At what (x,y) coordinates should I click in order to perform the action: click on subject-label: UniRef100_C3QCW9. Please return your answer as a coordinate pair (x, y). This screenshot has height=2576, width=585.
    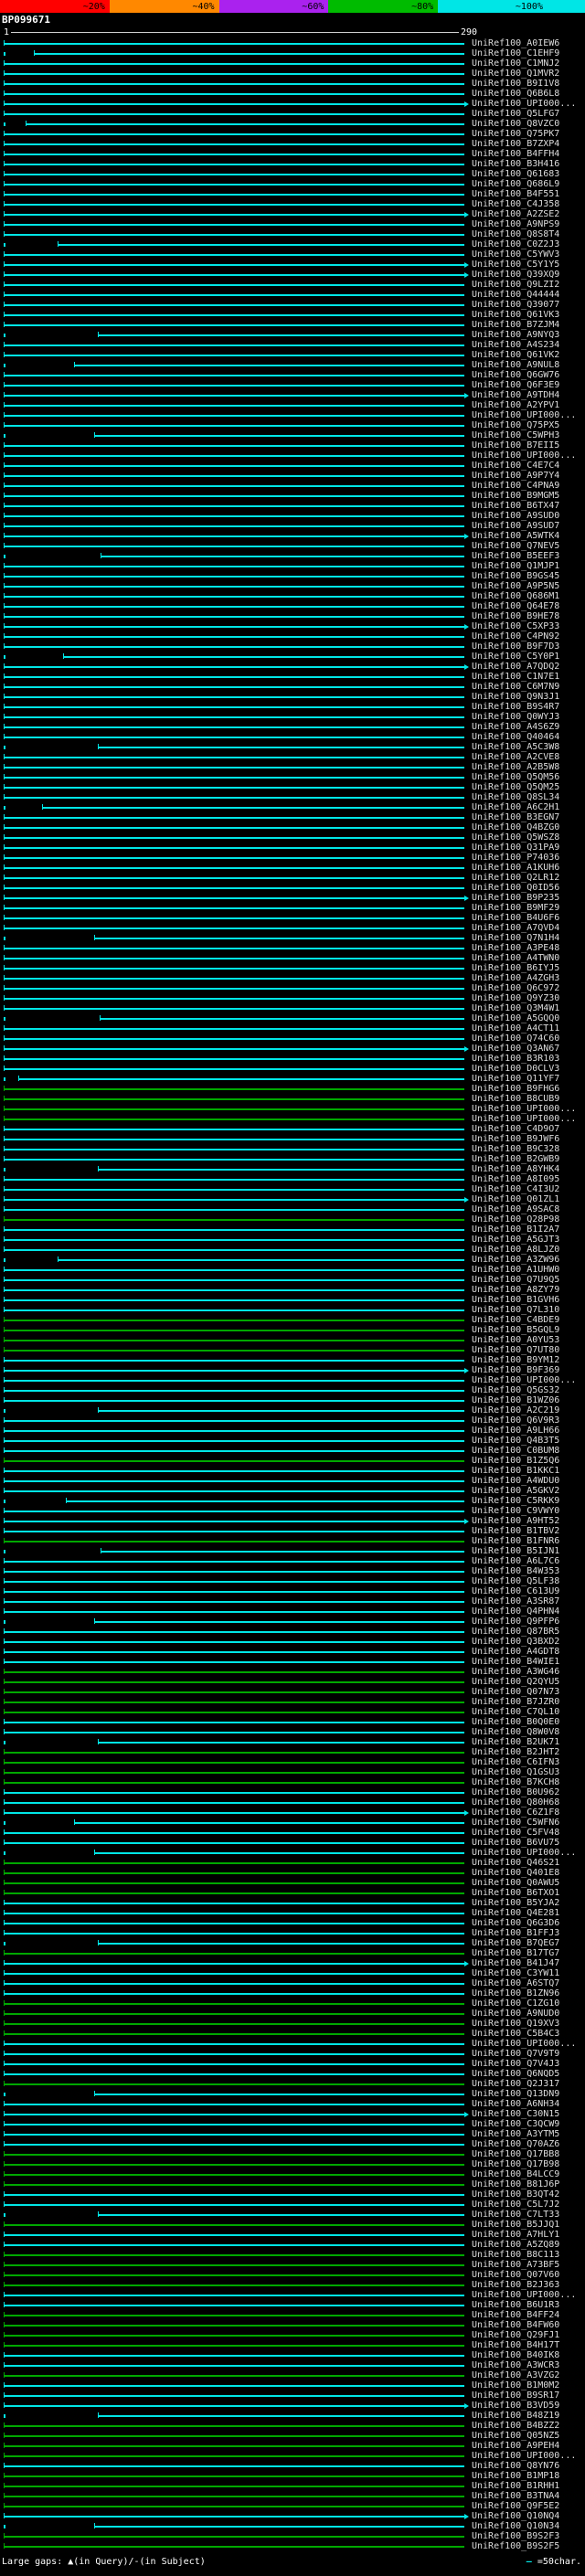
    Looking at the image, I should click on (515, 2124).